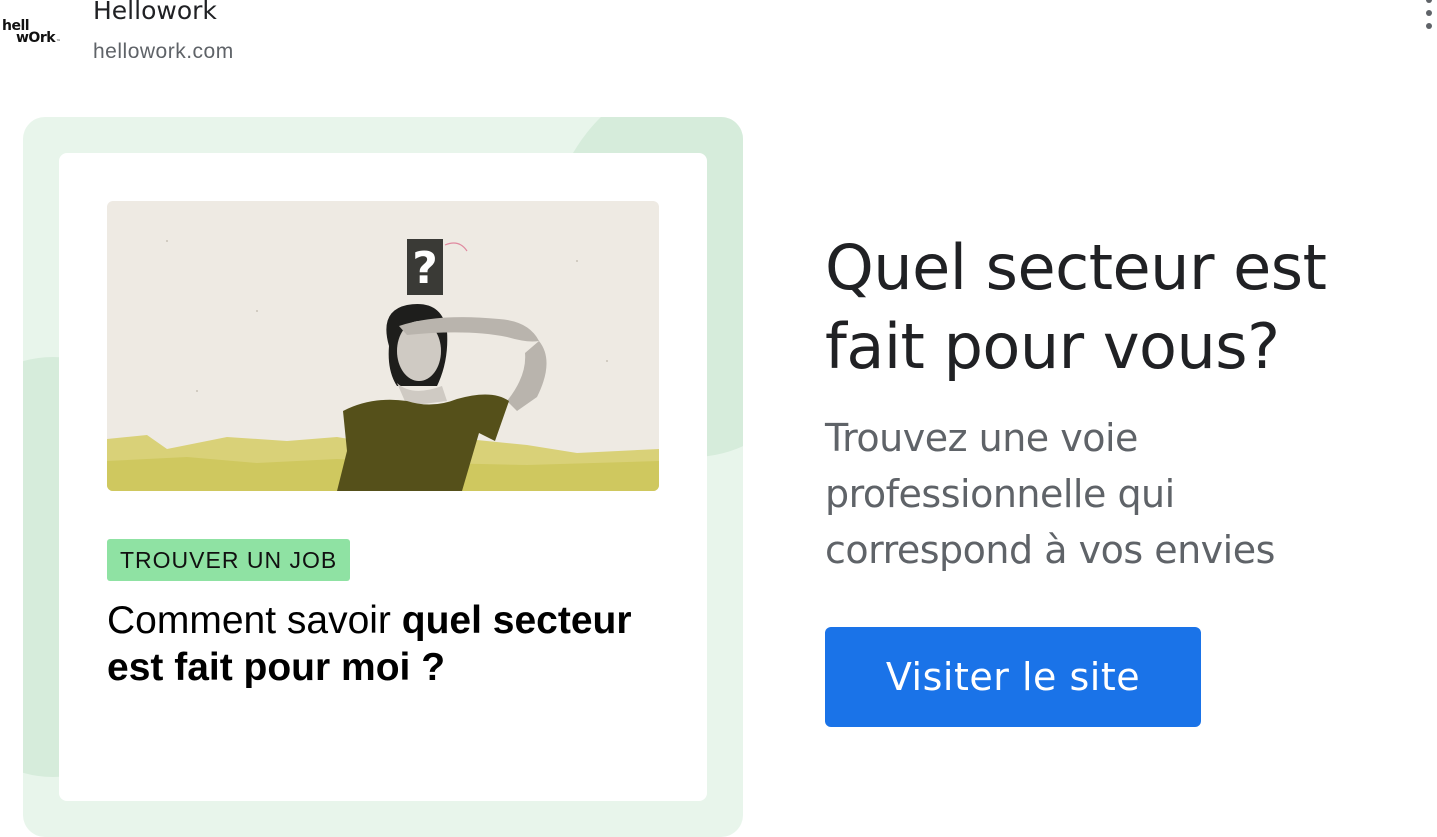 The height and width of the screenshot is (837, 1437). What do you see at coordinates (254, 620) in the screenshot?
I see `headline-regular: Comment savoir` at bounding box center [254, 620].